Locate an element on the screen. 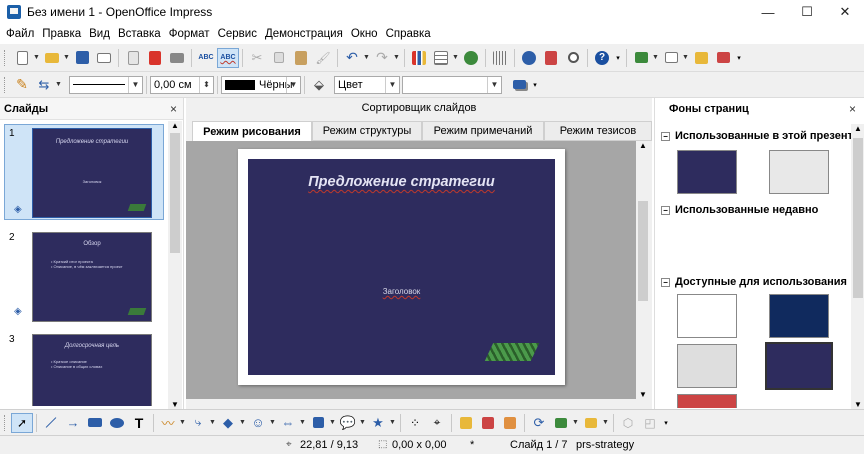 The width and height of the screenshot is (864, 454). spellcheck-icon: ABC is located at coordinates (206, 58).